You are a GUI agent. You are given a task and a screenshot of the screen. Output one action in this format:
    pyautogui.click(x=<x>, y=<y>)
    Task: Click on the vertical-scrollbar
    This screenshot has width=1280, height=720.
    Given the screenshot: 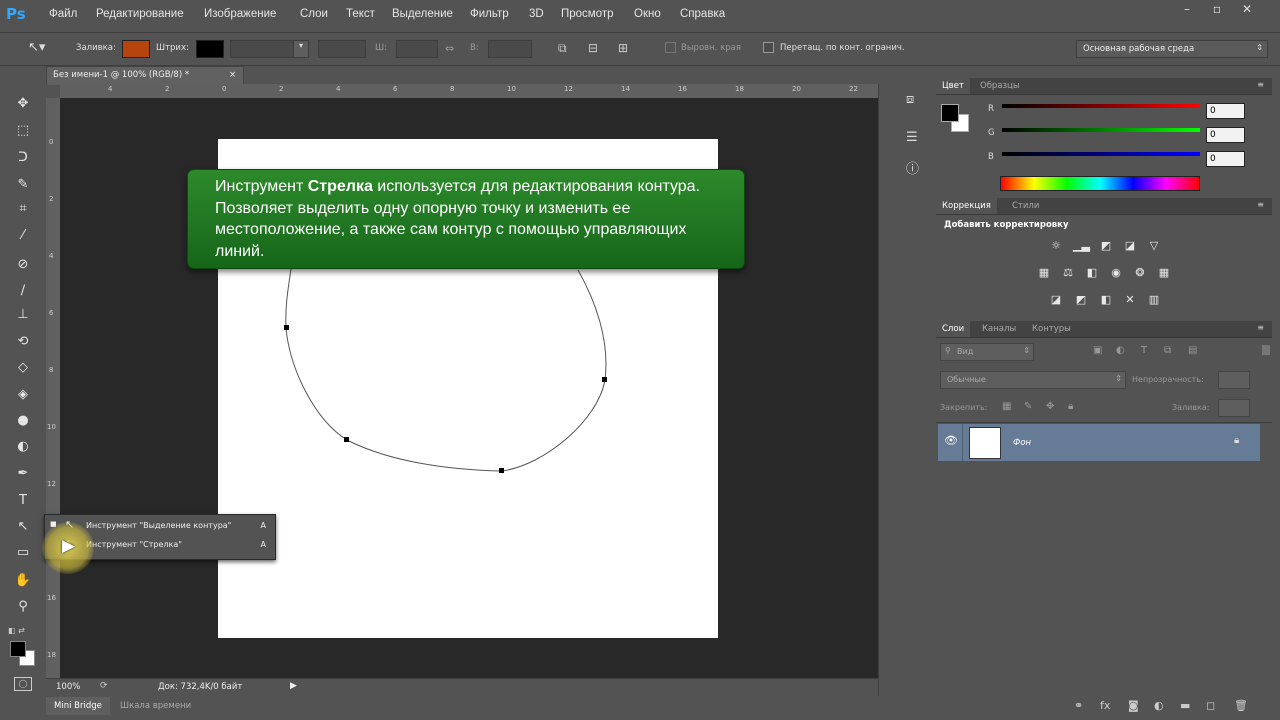 What is the action you would take?
    pyautogui.click(x=885, y=390)
    